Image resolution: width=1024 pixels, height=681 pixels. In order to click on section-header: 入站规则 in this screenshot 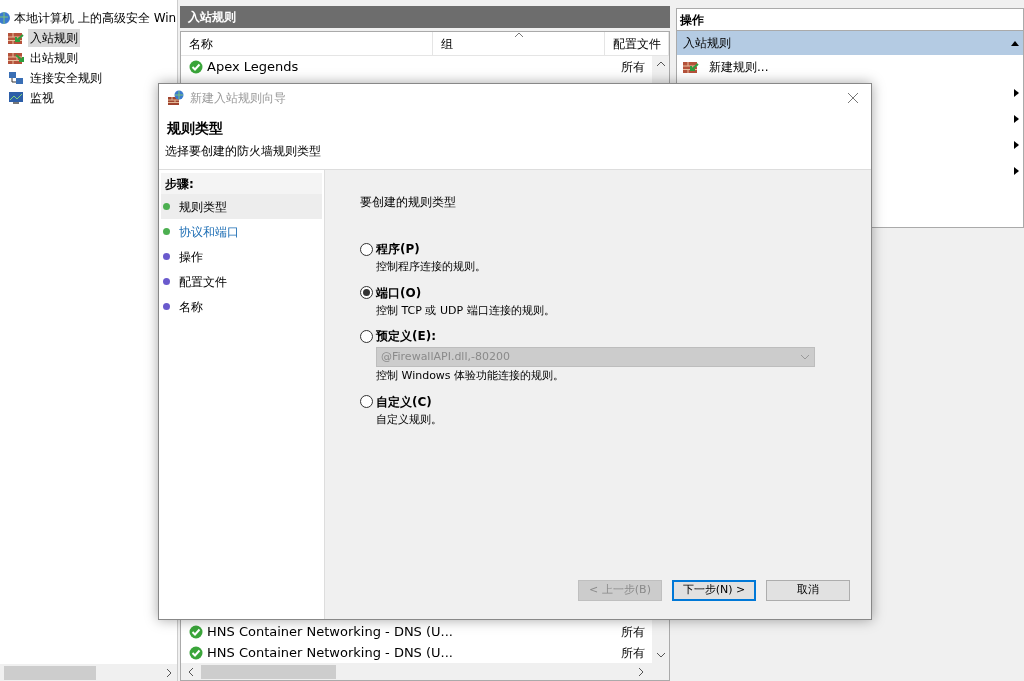, I will do `click(850, 43)`.